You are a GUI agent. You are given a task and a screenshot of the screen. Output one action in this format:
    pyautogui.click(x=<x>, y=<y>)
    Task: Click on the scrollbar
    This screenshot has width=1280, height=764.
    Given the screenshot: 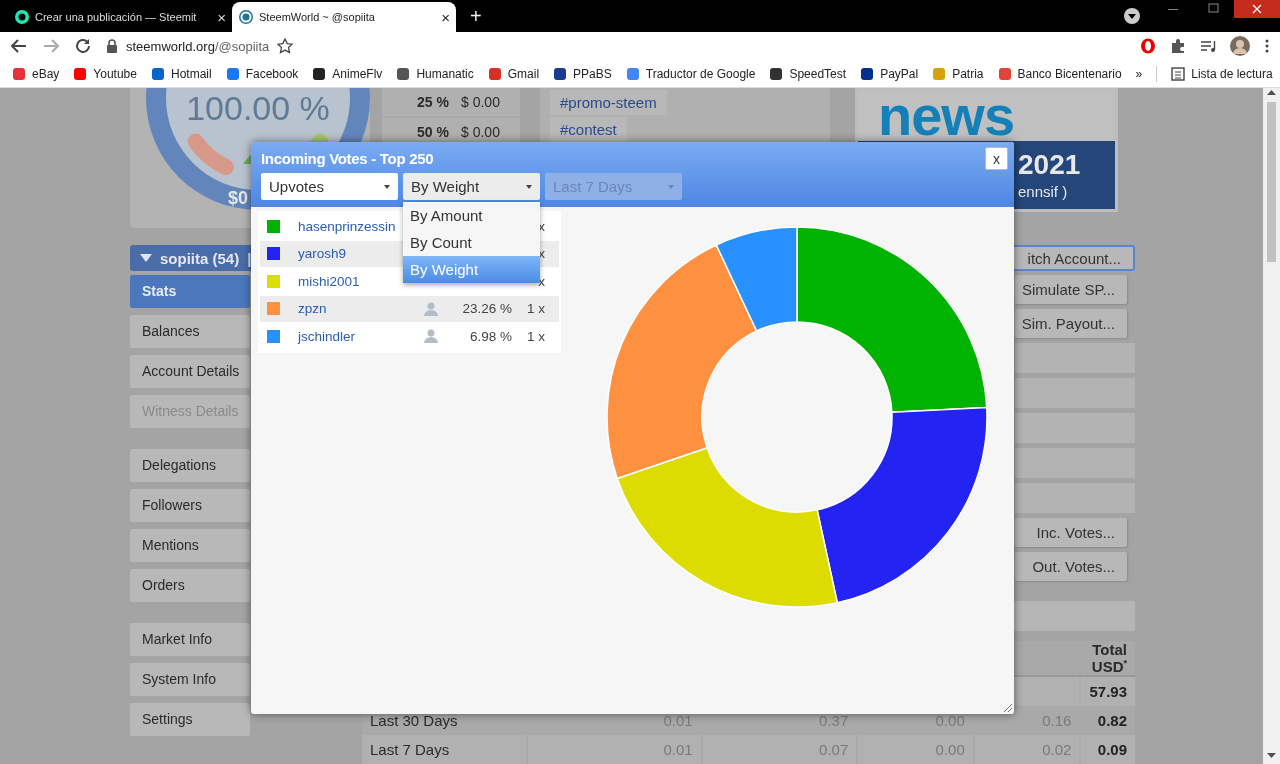 What is the action you would take?
    pyautogui.click(x=1271, y=426)
    